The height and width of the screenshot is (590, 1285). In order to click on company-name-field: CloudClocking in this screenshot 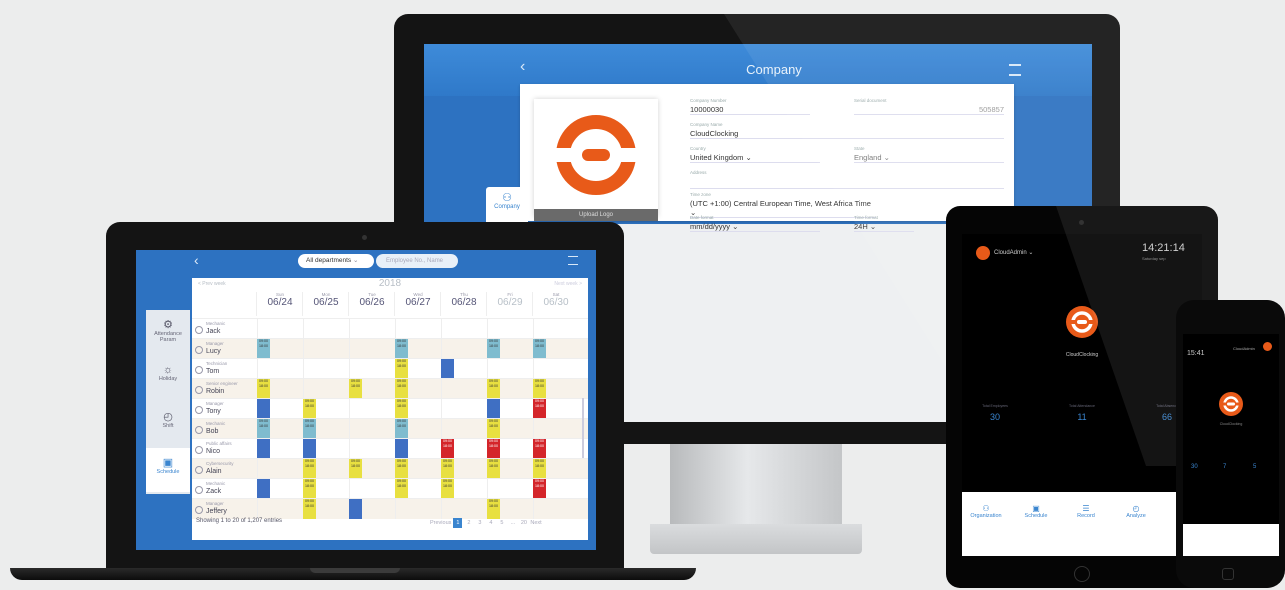, I will do `click(847, 134)`.